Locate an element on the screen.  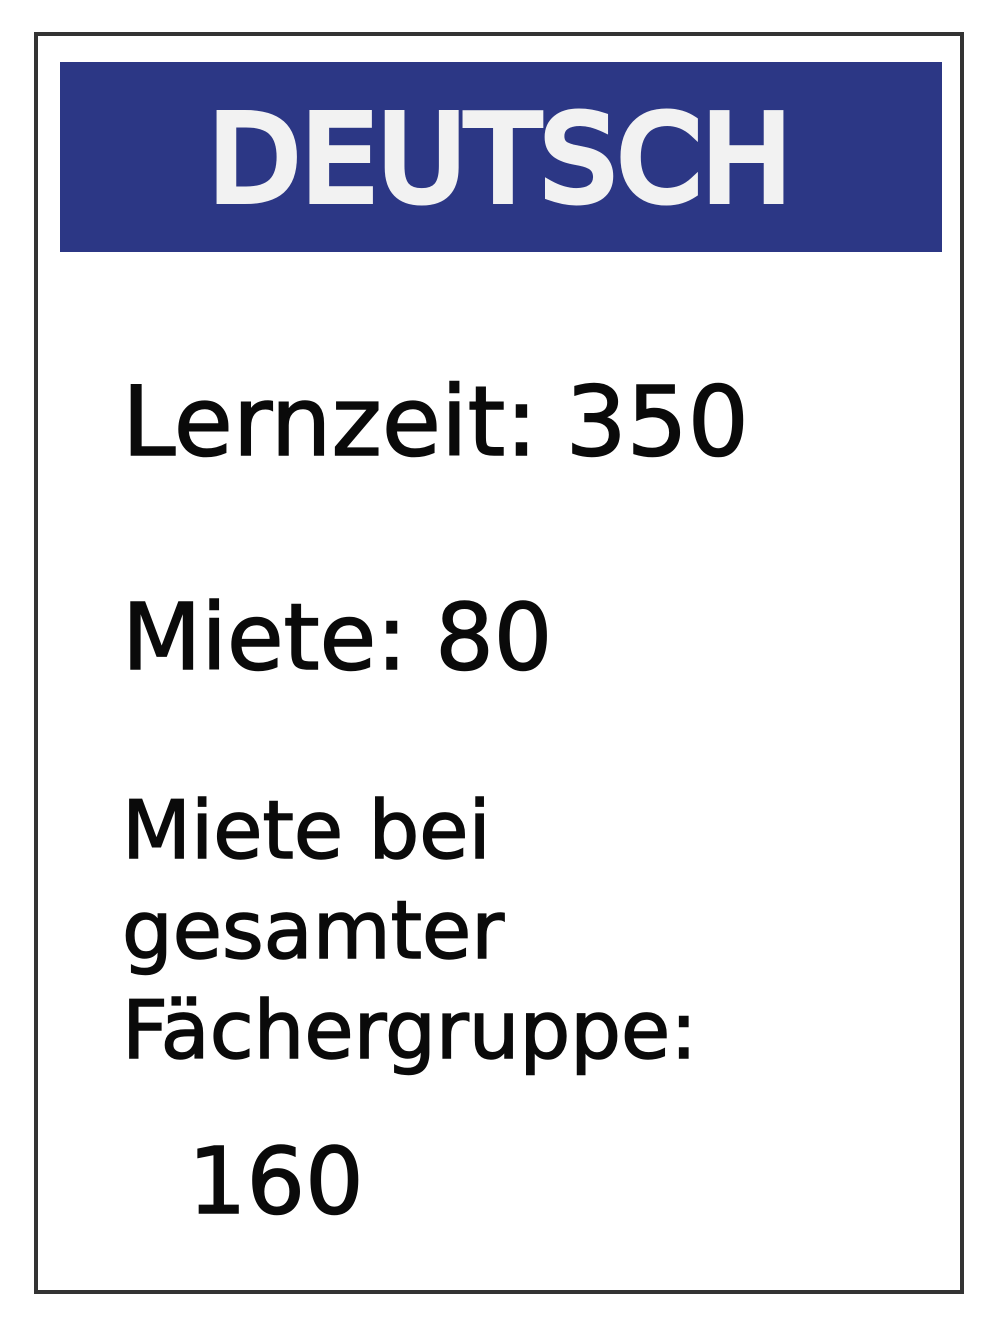
miete-value: 80 is located at coordinates (493, 637).